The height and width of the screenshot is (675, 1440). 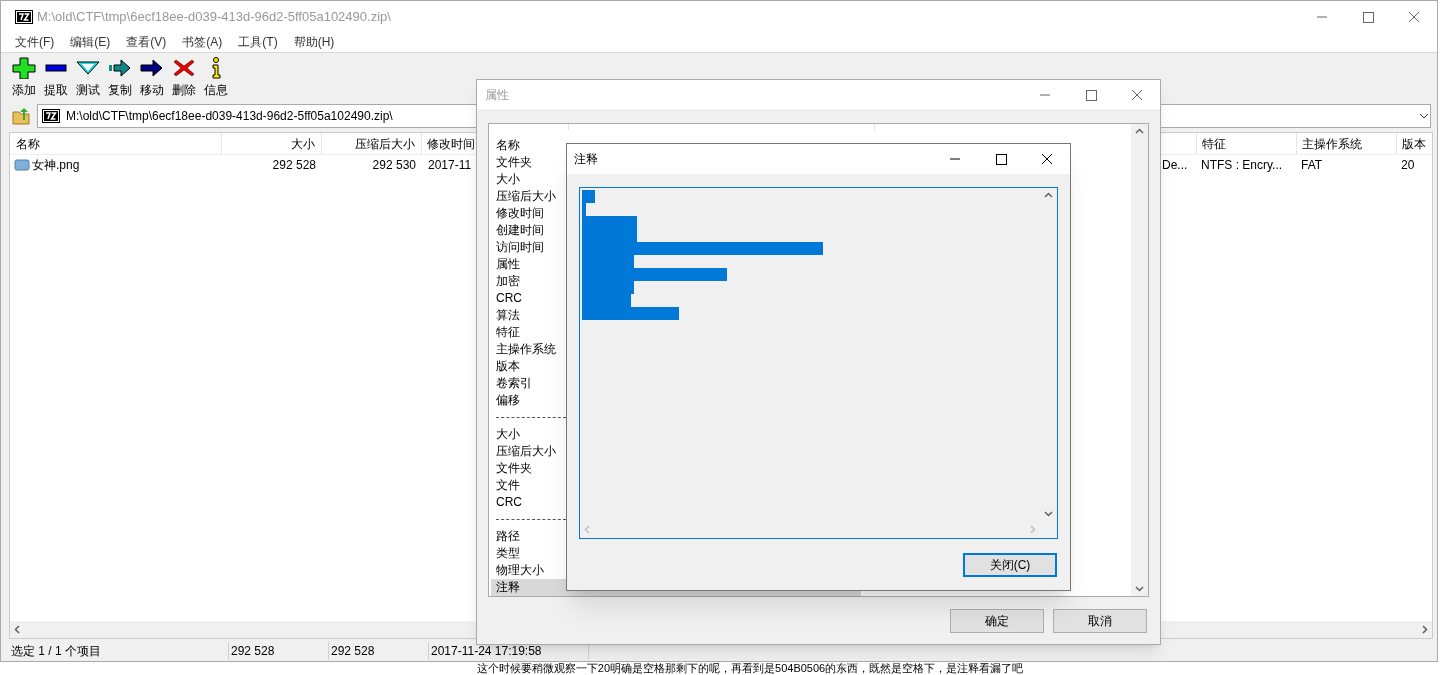 I want to click on table-cell-text: 292 530, so click(x=394, y=165).